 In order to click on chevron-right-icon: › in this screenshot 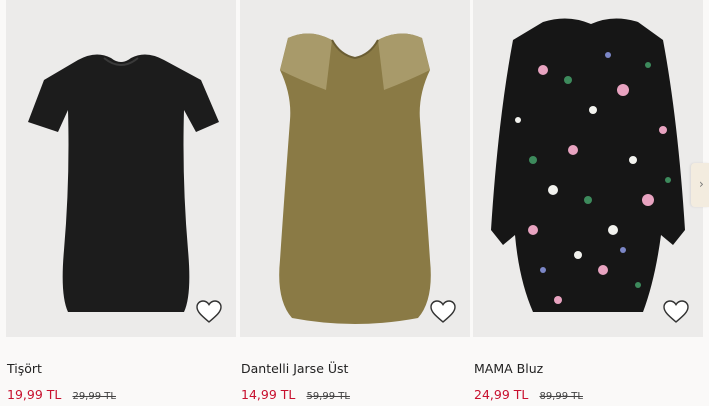, I will do `click(701, 184)`.